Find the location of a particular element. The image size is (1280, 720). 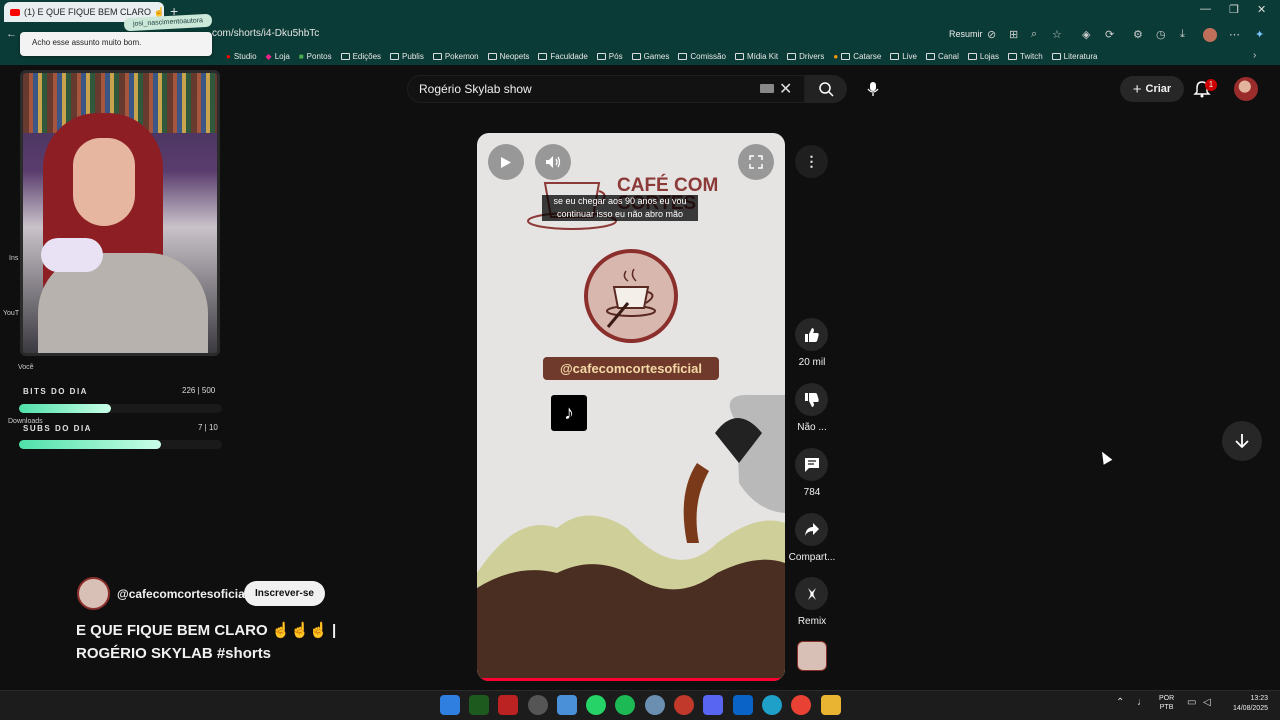

bookmark-edicoes: Edições is located at coordinates (360, 56).